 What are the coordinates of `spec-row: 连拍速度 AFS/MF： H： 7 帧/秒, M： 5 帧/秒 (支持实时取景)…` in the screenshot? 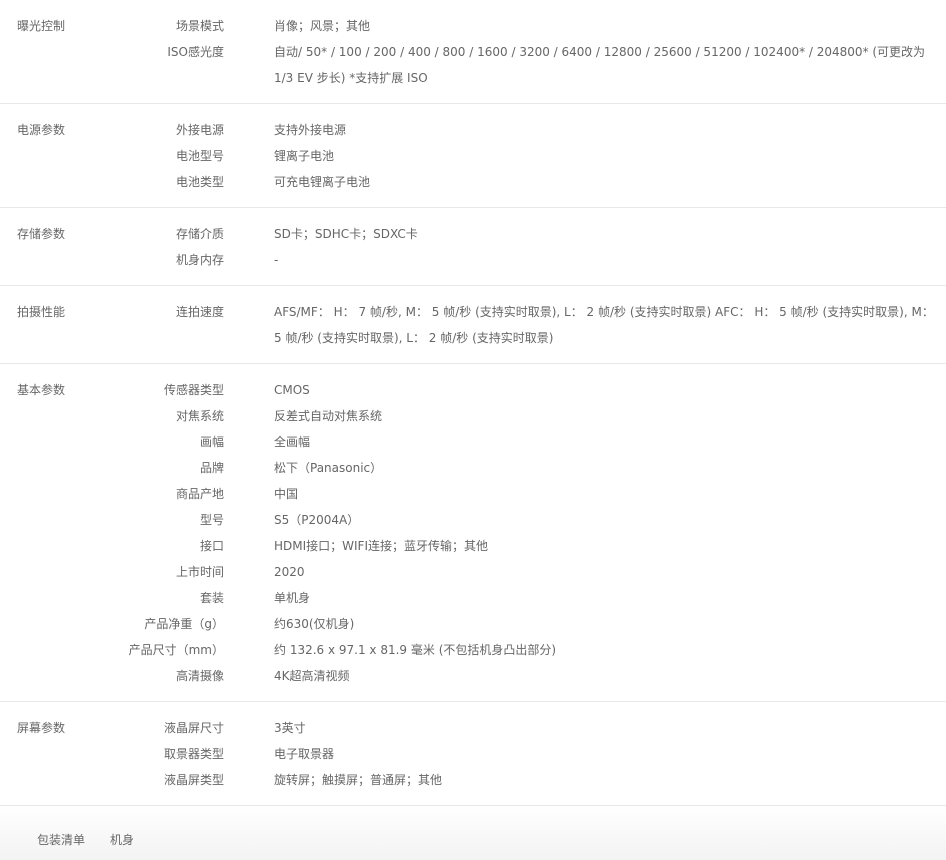 It's located at (473, 325).